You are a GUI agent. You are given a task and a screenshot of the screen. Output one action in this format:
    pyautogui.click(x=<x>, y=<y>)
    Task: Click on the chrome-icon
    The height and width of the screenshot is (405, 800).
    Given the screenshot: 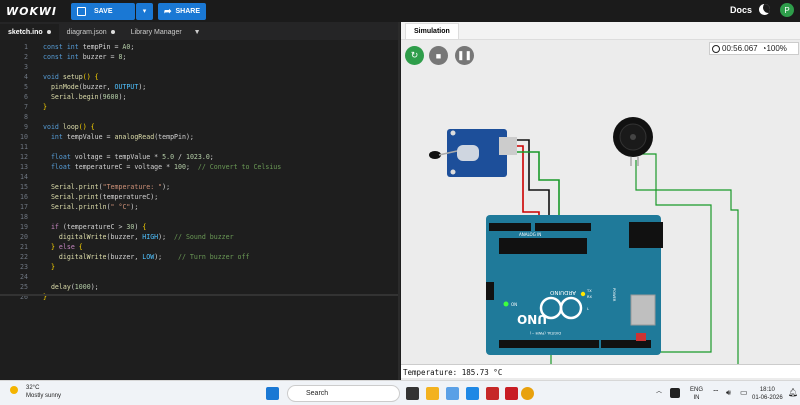 What is the action you would take?
    pyautogui.click(x=527, y=393)
    